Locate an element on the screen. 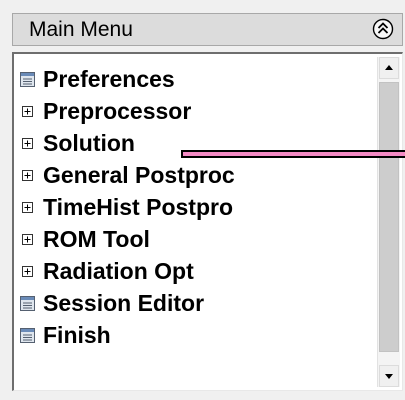 Image resolution: width=405 pixels, height=400 pixels. menu-item-timehist-postpro: TimeHist Postpro is located at coordinates (126, 207).